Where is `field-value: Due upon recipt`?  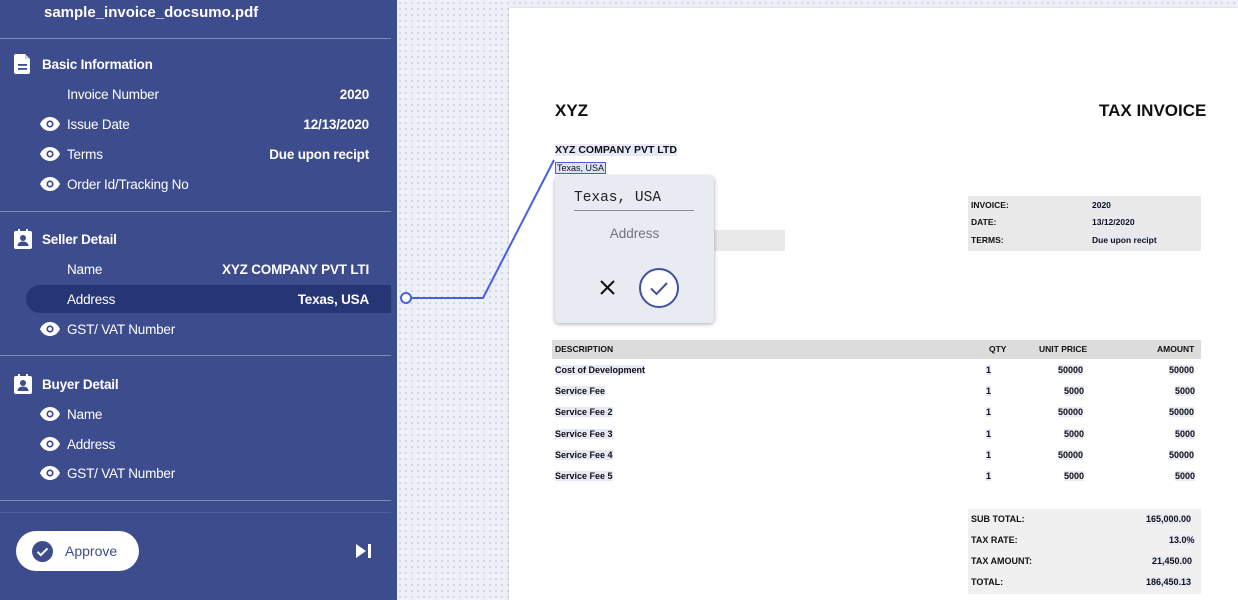 field-value: Due upon recipt is located at coordinates (319, 154).